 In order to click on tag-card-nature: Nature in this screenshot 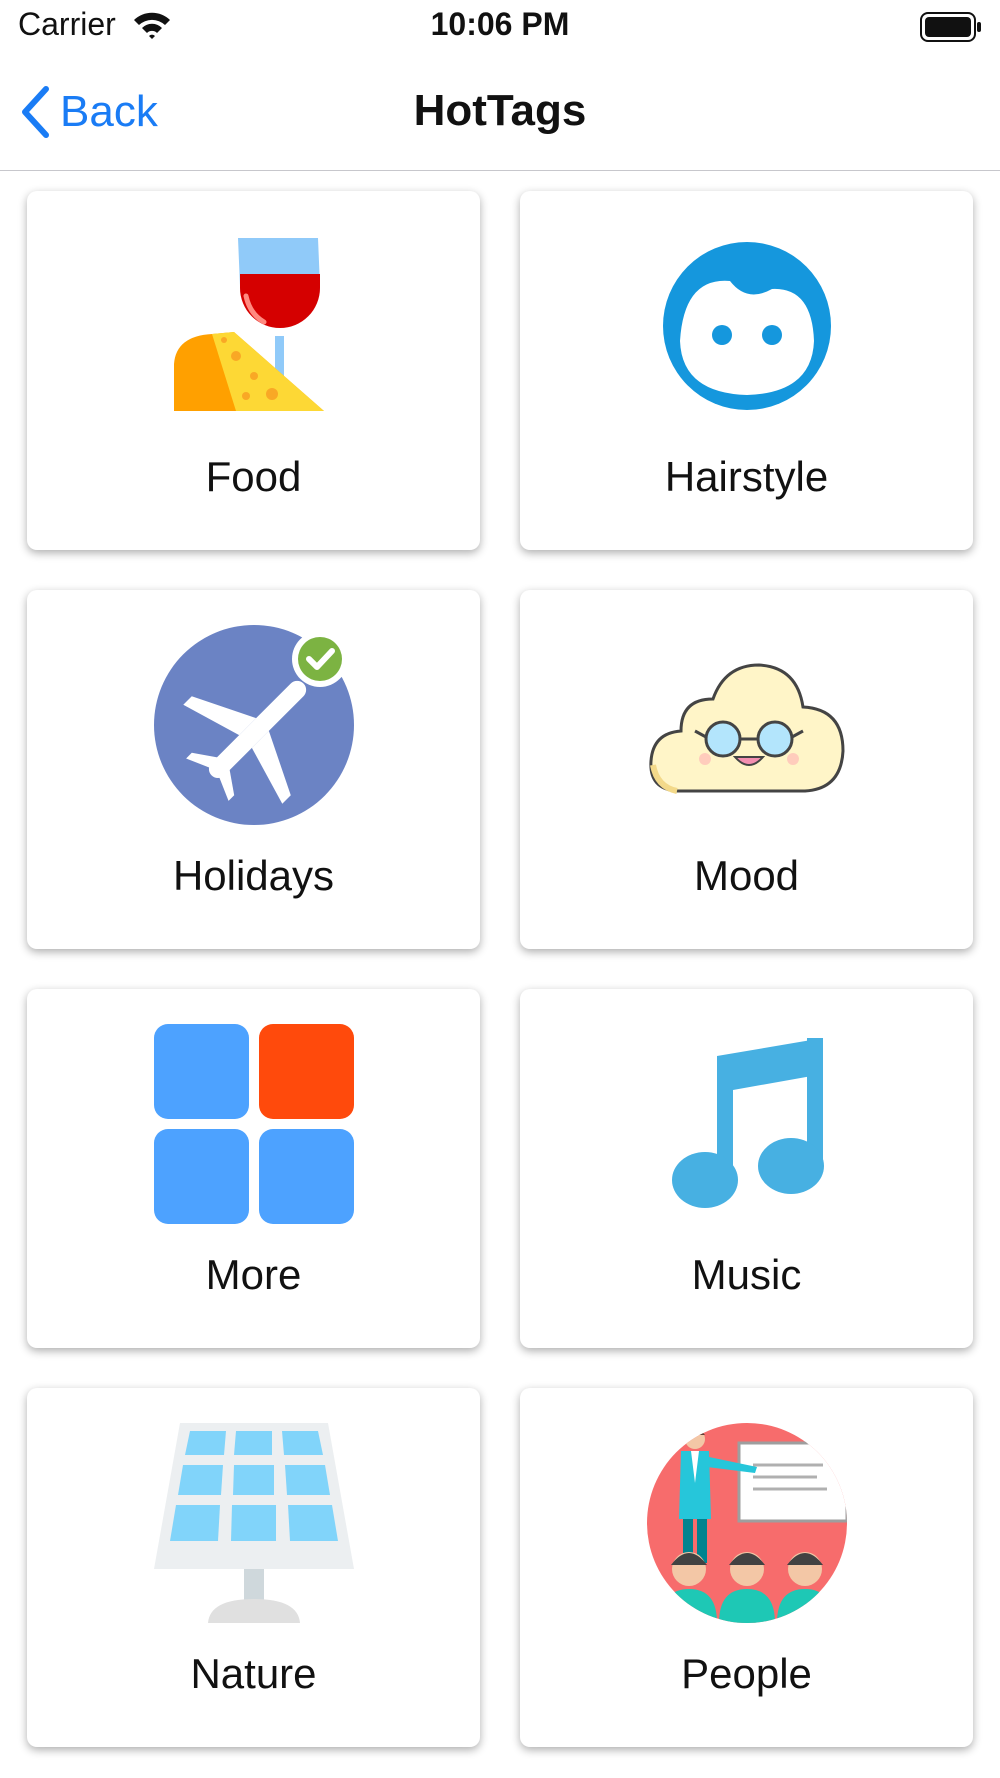, I will do `click(253, 1567)`.